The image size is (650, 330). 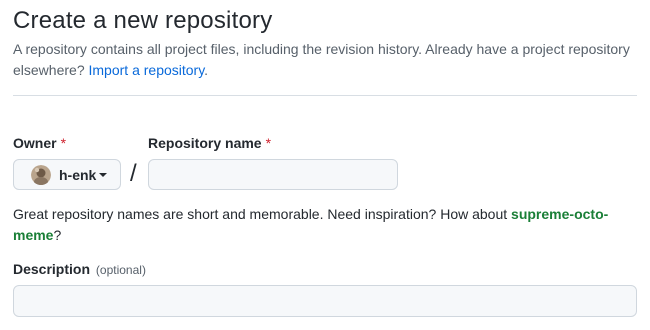 I want to click on repo-name-required-mark: *, so click(x=268, y=143).